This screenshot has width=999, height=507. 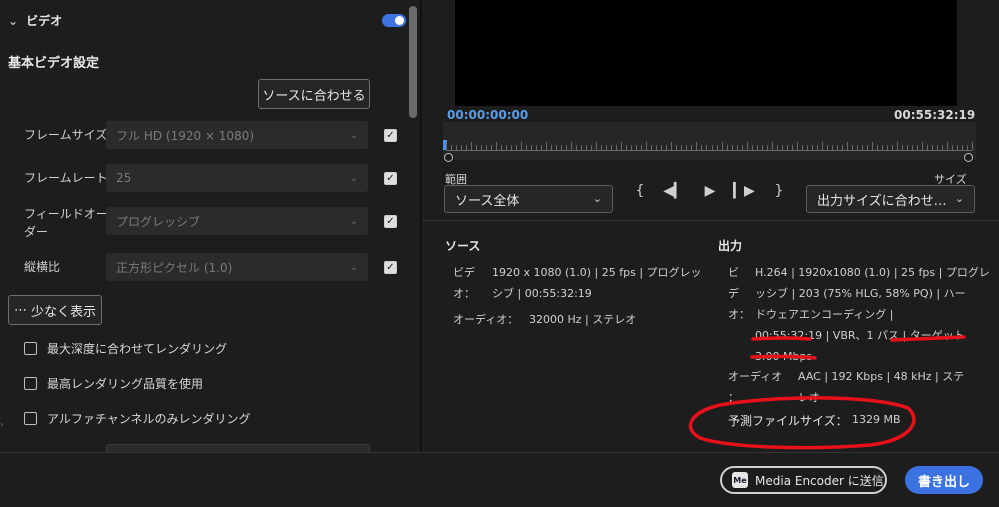 I want to click on frame-rate-dropdown: 25 ⌄, so click(x=237, y=178).